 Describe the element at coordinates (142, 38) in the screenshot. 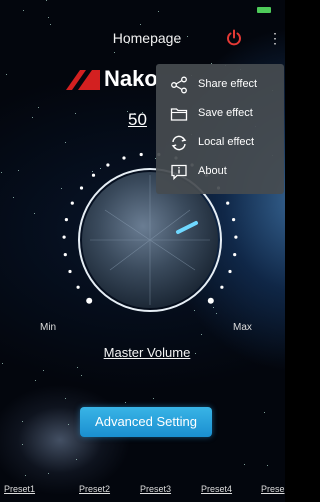

I see `app-bar: Homepage ⋮` at that location.